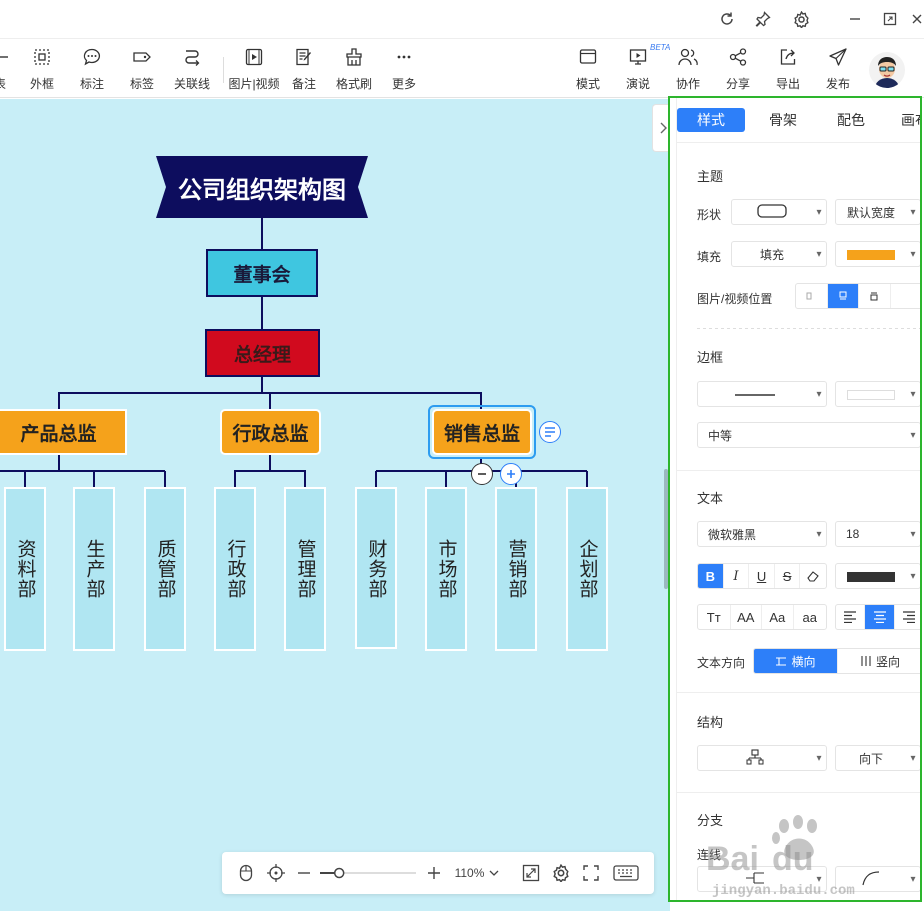  Describe the element at coordinates (482, 432) in the screenshot. I see `director-node-sales: 销售总监` at that location.